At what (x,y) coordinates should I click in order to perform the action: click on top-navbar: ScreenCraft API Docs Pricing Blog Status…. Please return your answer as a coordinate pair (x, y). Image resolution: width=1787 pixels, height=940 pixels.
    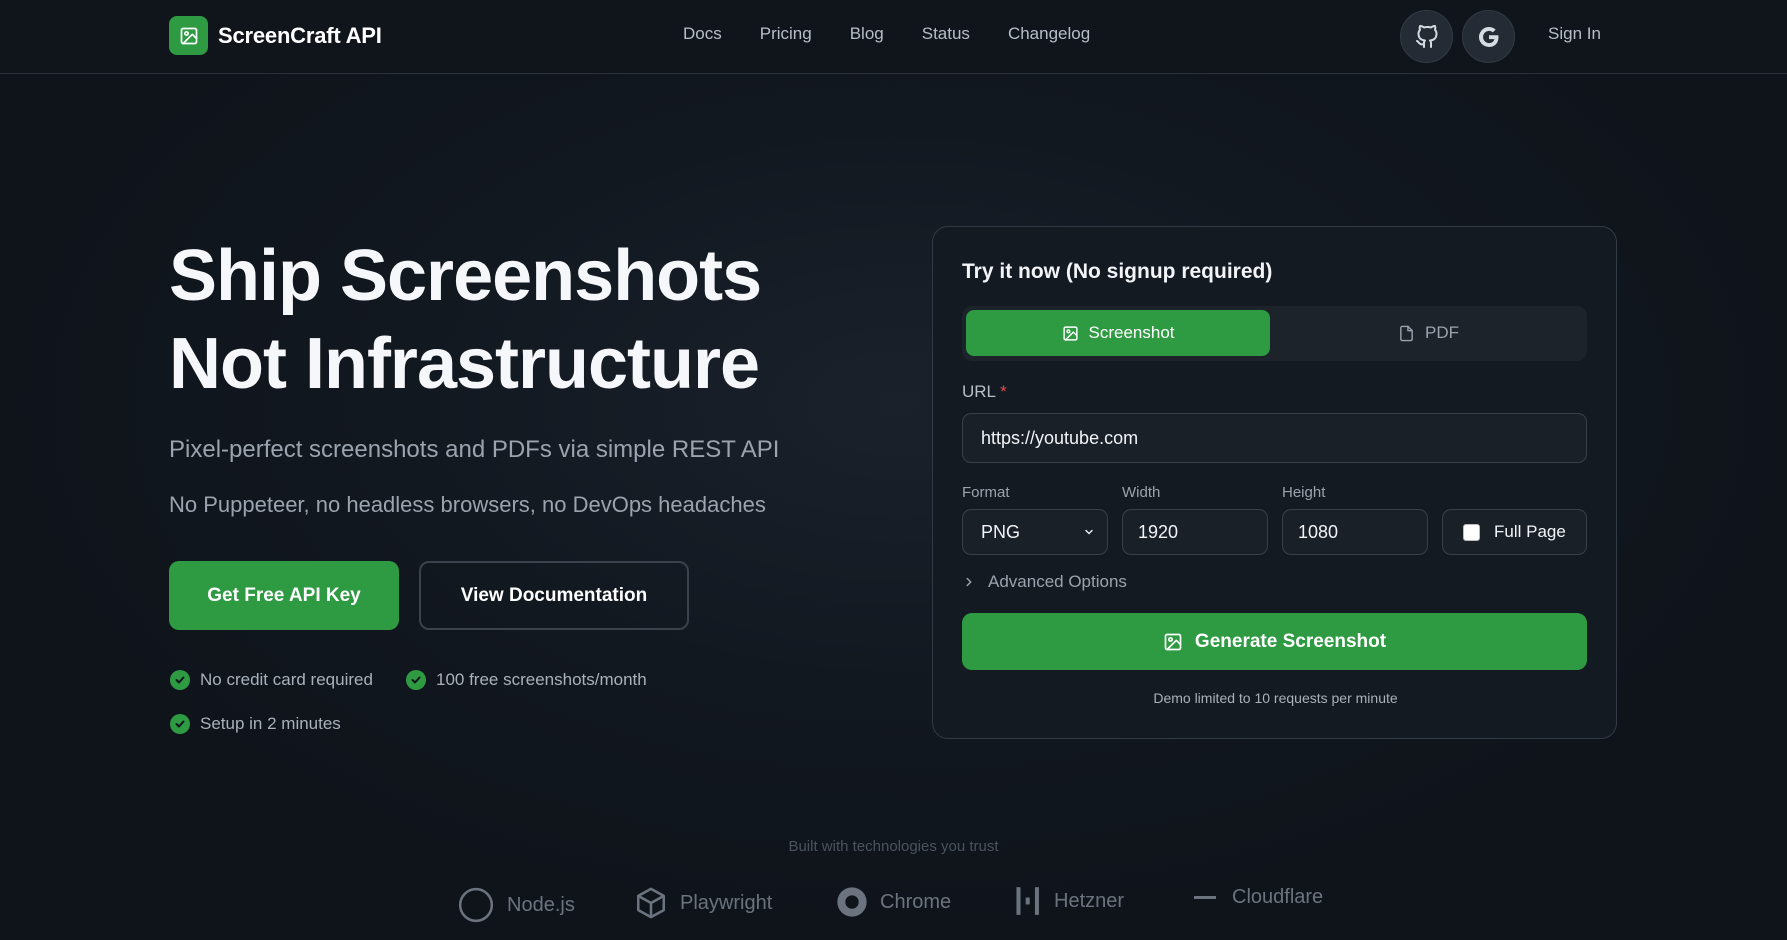
    Looking at the image, I should click on (893, 37).